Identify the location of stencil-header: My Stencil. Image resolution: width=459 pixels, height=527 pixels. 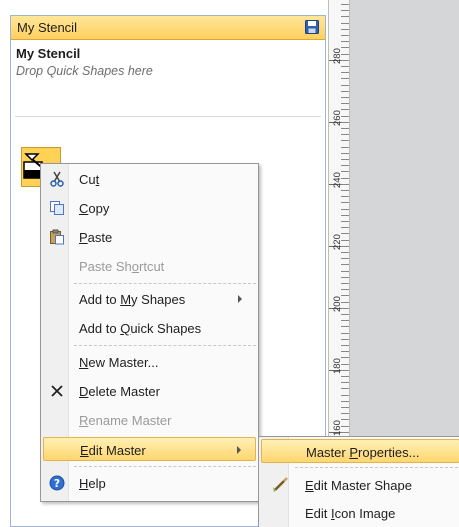
(168, 28).